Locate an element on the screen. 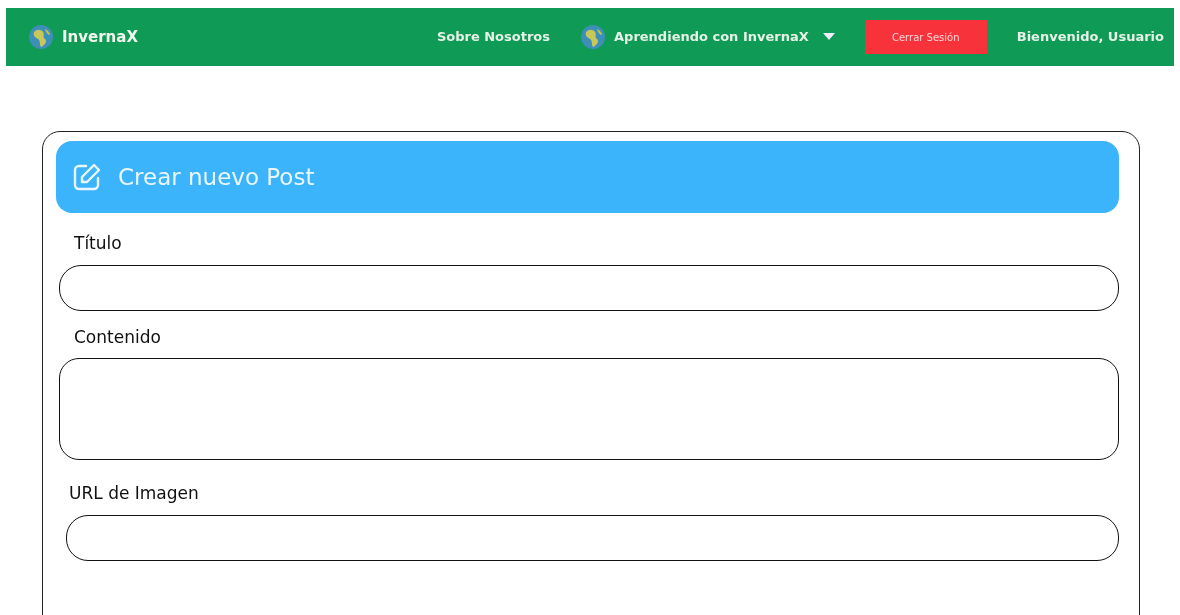  greeting-text: Bienvenido, Usuario is located at coordinates (1090, 37).